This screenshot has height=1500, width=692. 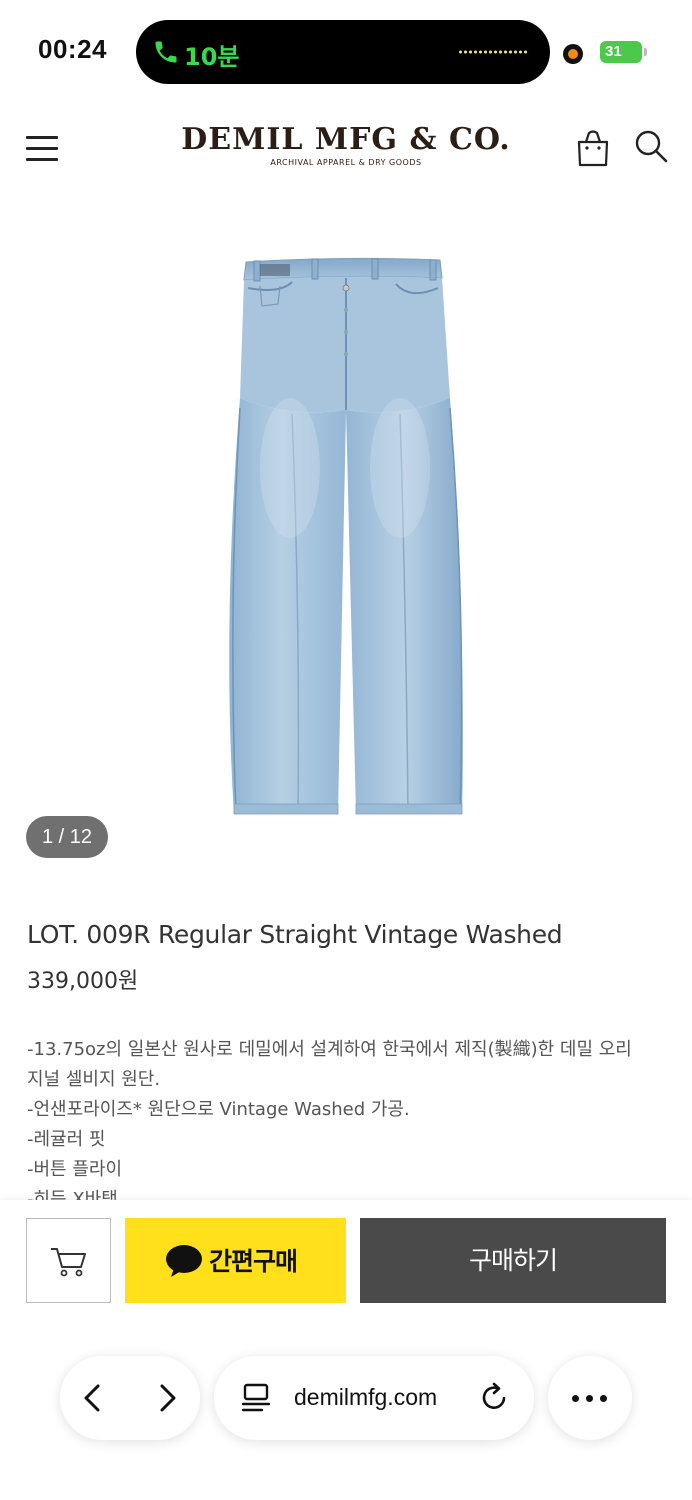 What do you see at coordinates (593, 148) in the screenshot?
I see `bag-icon` at bounding box center [593, 148].